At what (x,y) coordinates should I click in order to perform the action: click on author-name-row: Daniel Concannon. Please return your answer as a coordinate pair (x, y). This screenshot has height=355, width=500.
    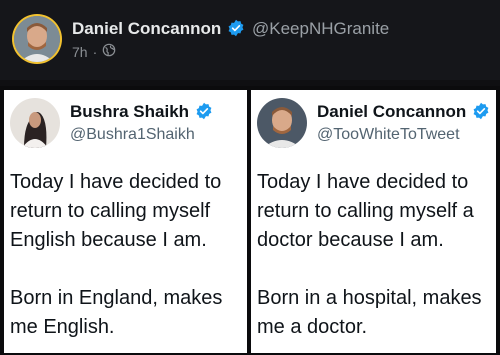
    Looking at the image, I should click on (158, 30).